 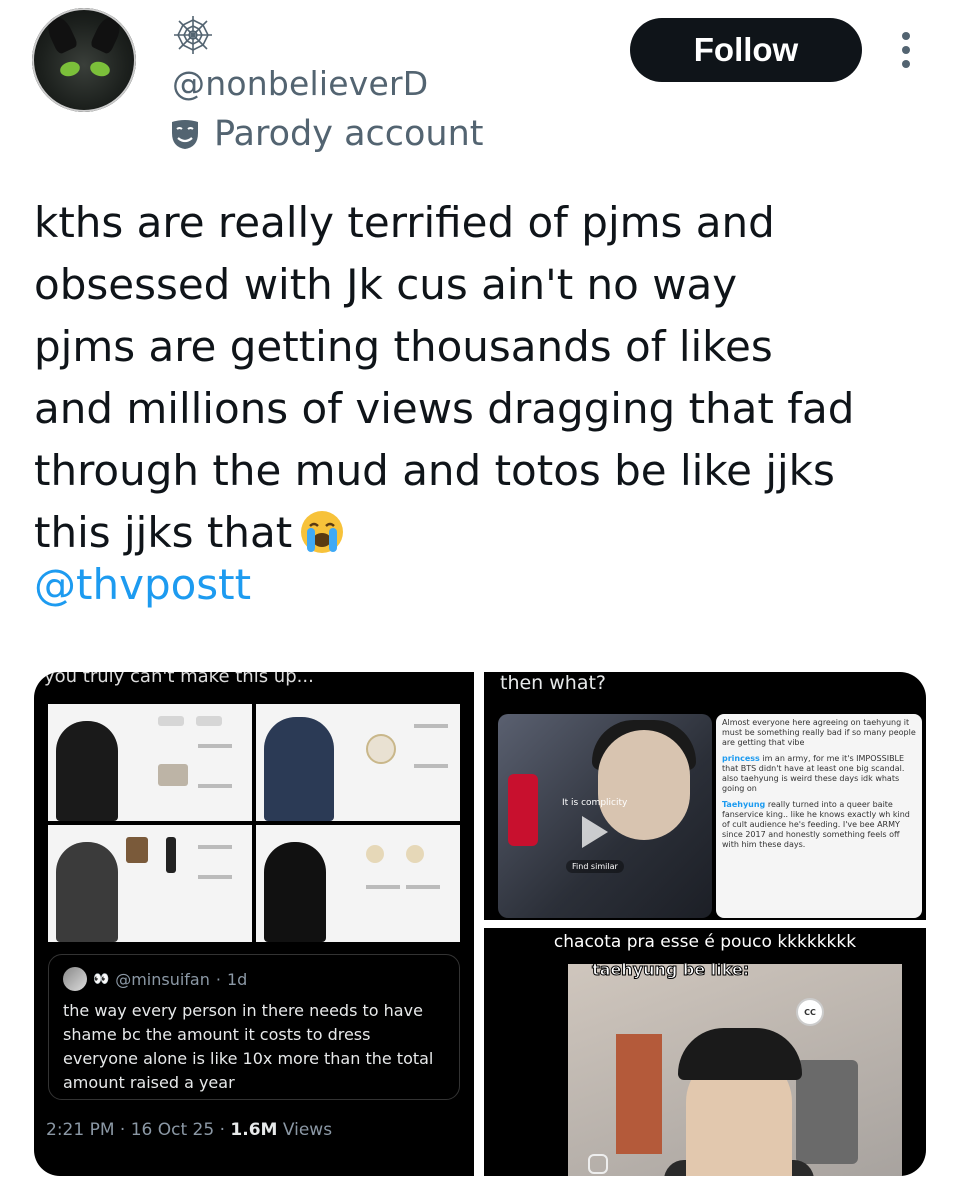 I want to click on tweet-line: kths are really terrified of pjms and, so click(x=404, y=222).